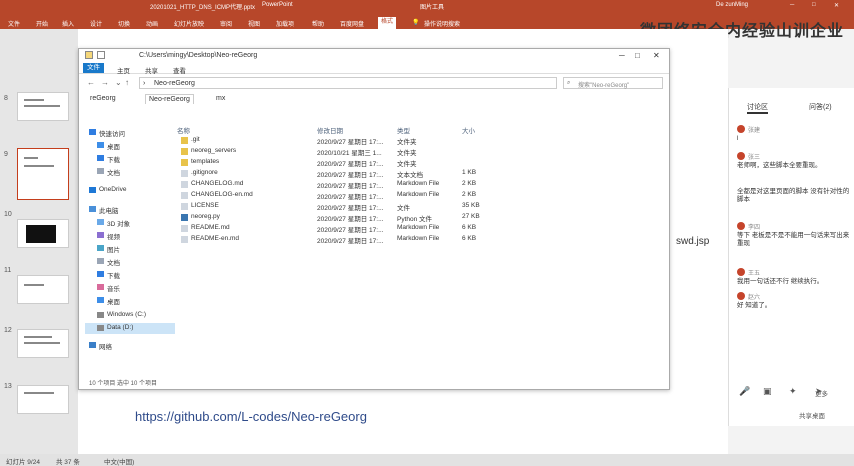 The height and width of the screenshot is (466, 854). I want to click on column-date: 修改日期, so click(330, 130).